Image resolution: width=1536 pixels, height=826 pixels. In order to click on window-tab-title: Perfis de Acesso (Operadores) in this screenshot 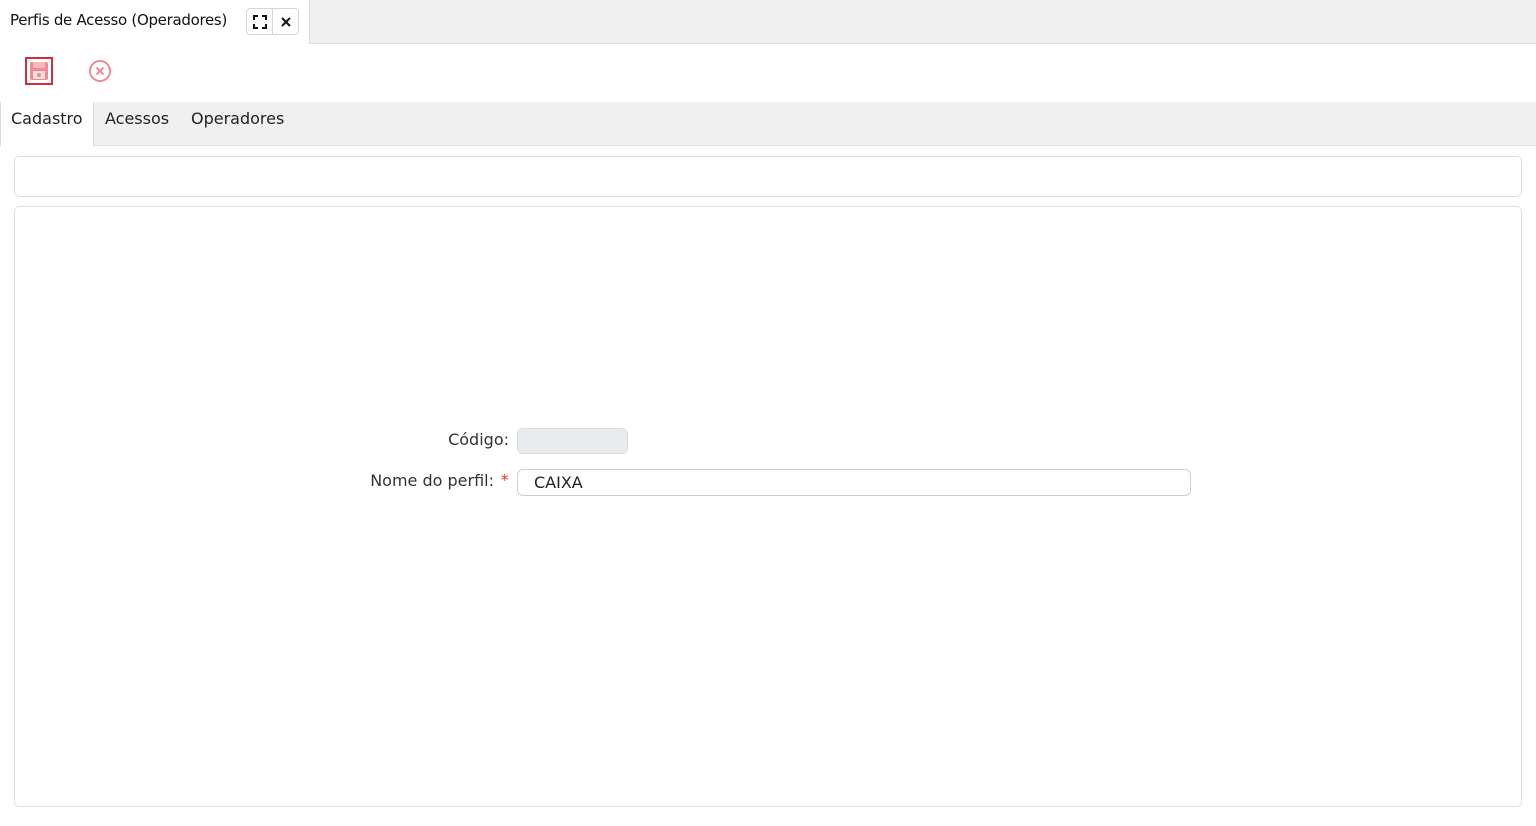, I will do `click(119, 20)`.